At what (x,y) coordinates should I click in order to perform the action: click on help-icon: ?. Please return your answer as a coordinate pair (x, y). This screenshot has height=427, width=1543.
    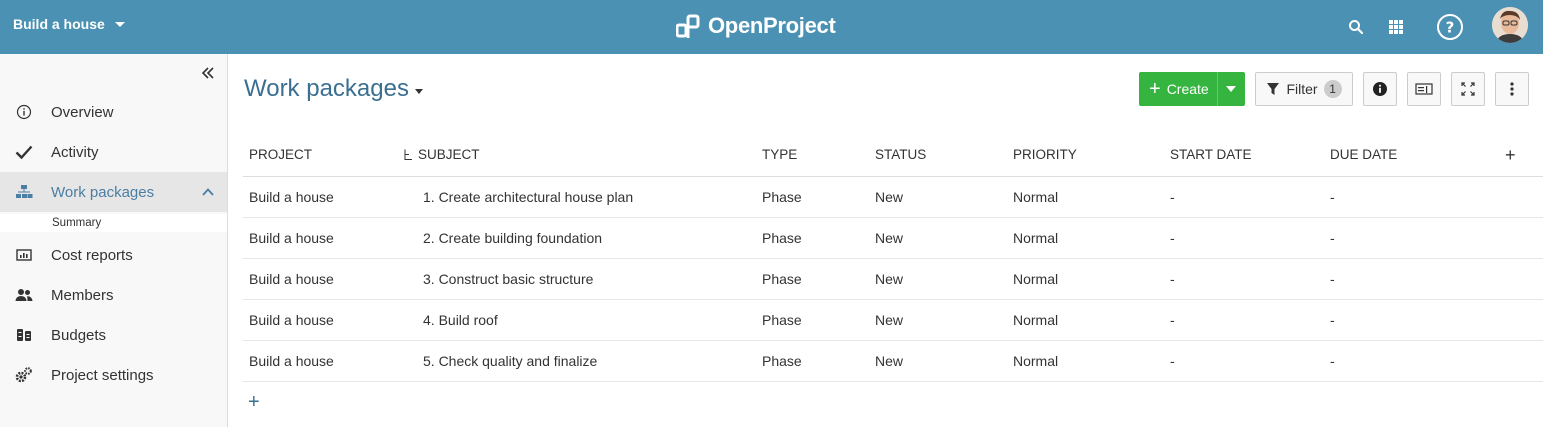
    Looking at the image, I should click on (1450, 27).